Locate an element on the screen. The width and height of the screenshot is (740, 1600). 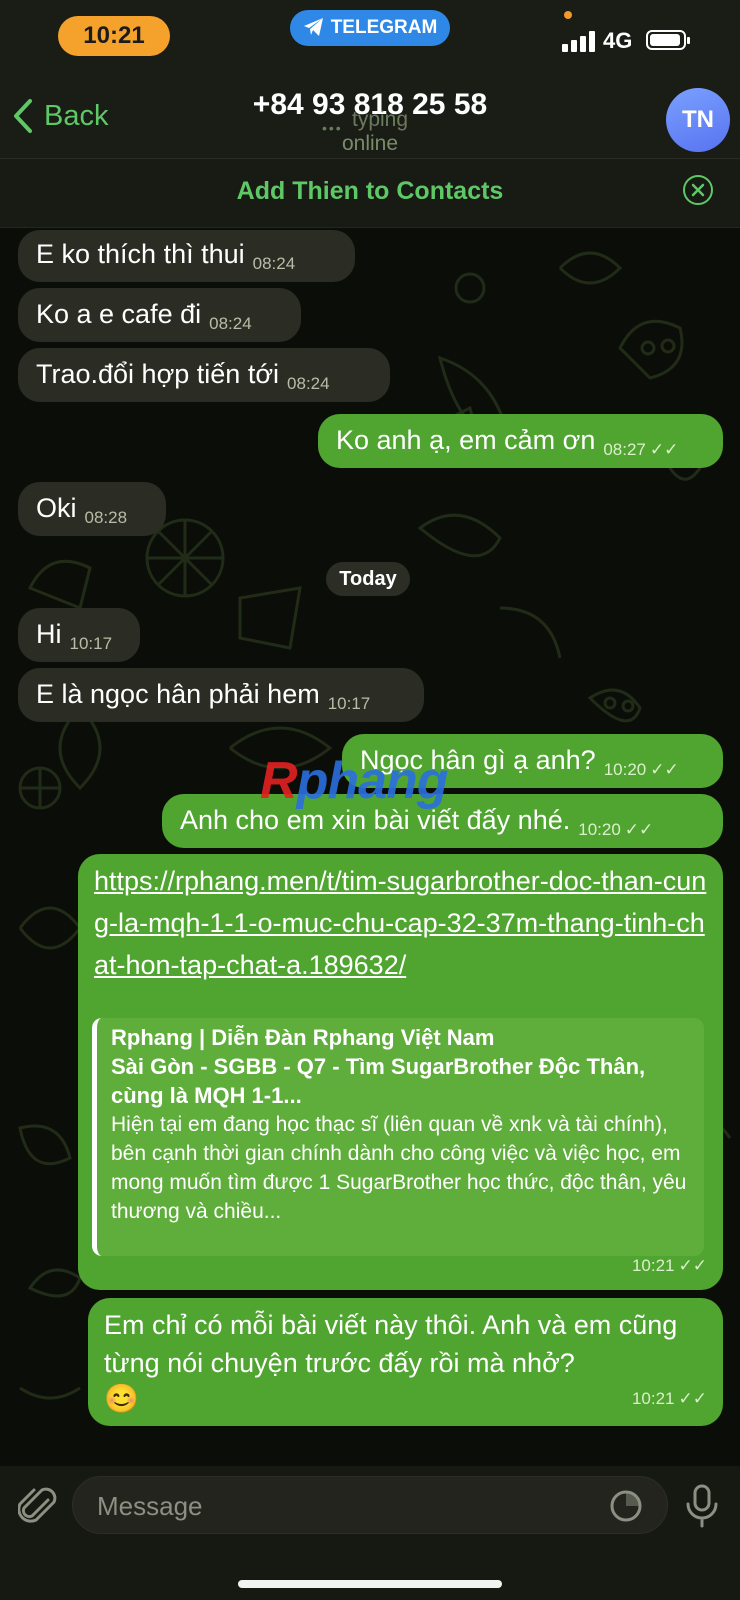
close-icon is located at coordinates (698, 190).